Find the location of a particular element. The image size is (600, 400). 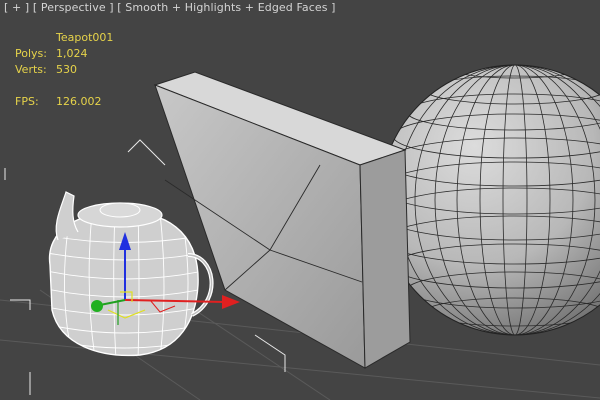

stats-value: 126.002 is located at coordinates (79, 101).